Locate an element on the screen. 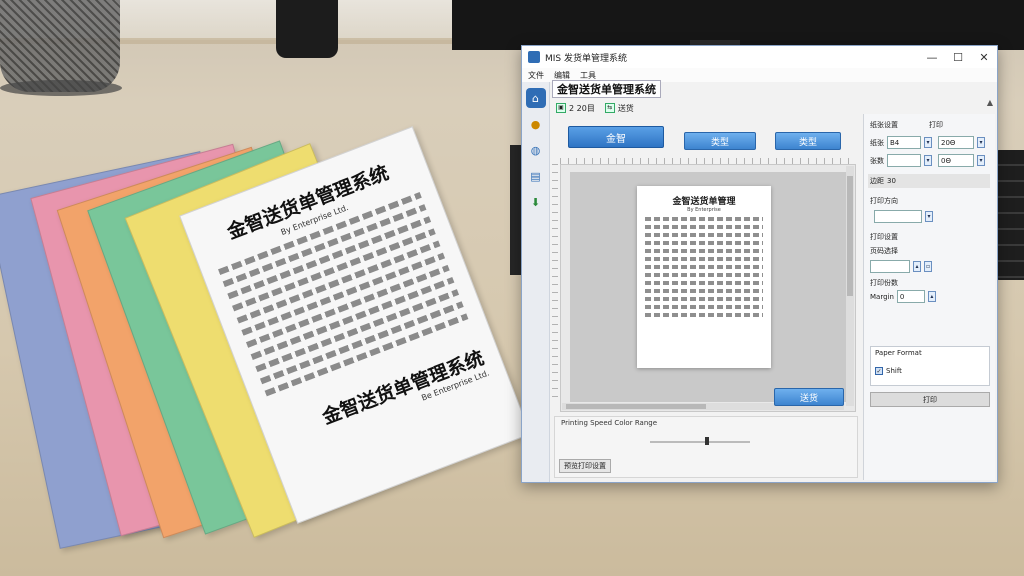 Image resolution: width=1024 pixels, height=576 pixels. margin-label: 边距 is located at coordinates (877, 181).